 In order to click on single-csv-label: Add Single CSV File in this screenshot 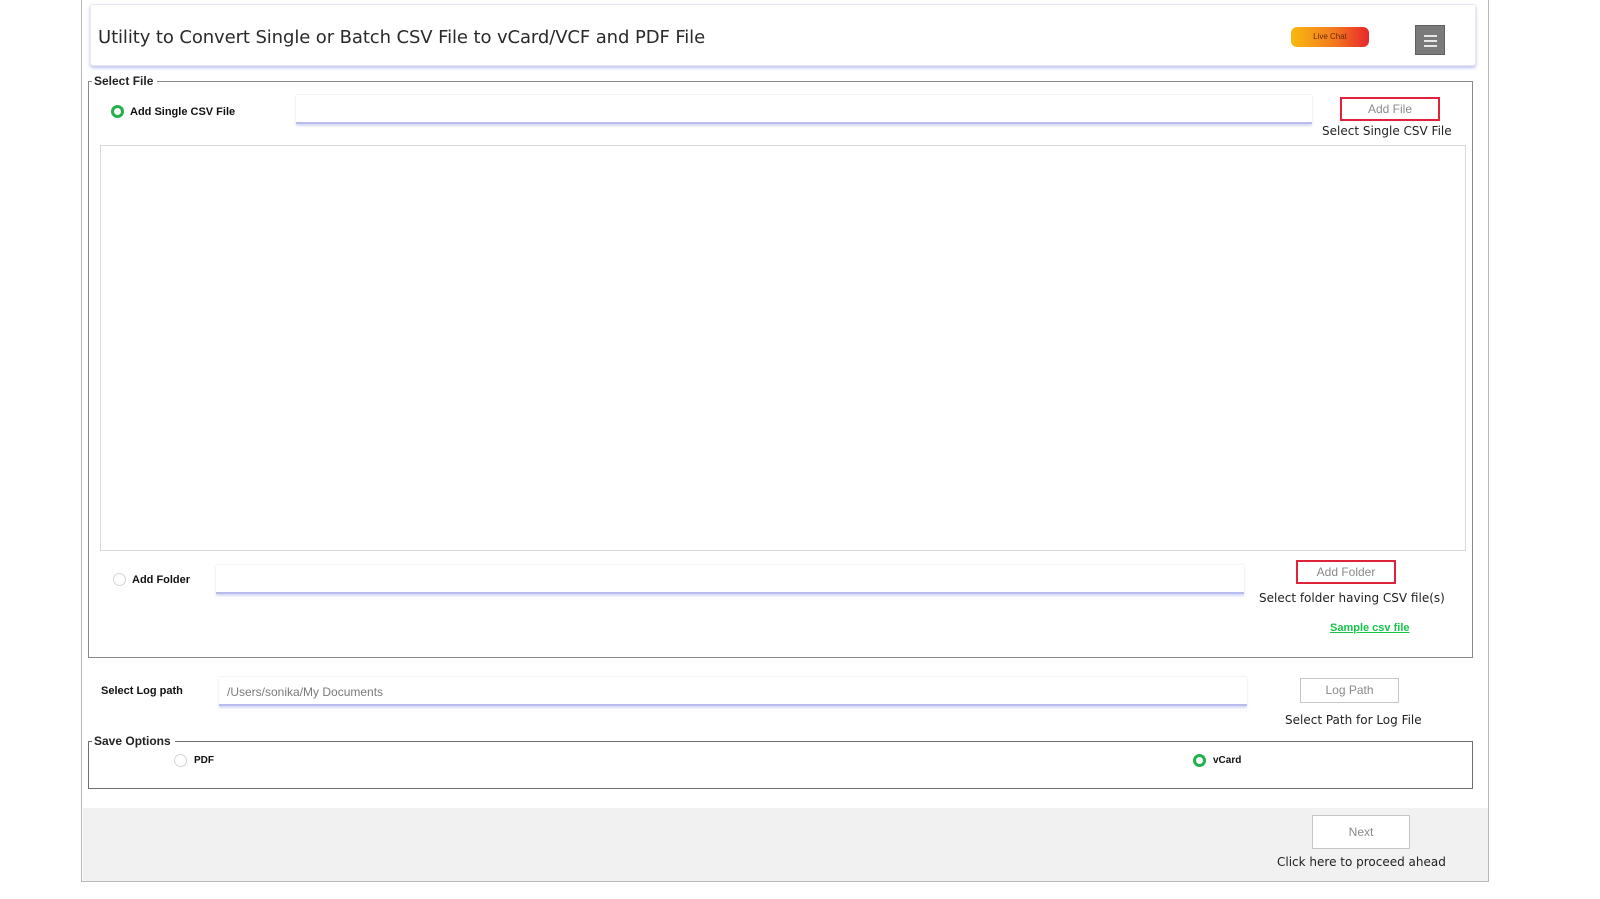, I will do `click(183, 112)`.